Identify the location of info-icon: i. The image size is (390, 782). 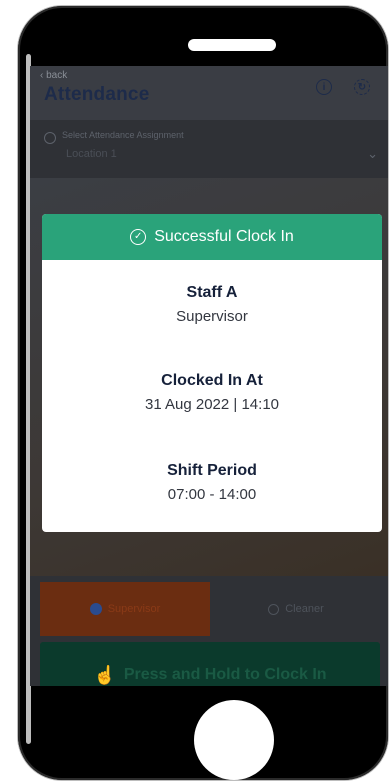
(324, 87).